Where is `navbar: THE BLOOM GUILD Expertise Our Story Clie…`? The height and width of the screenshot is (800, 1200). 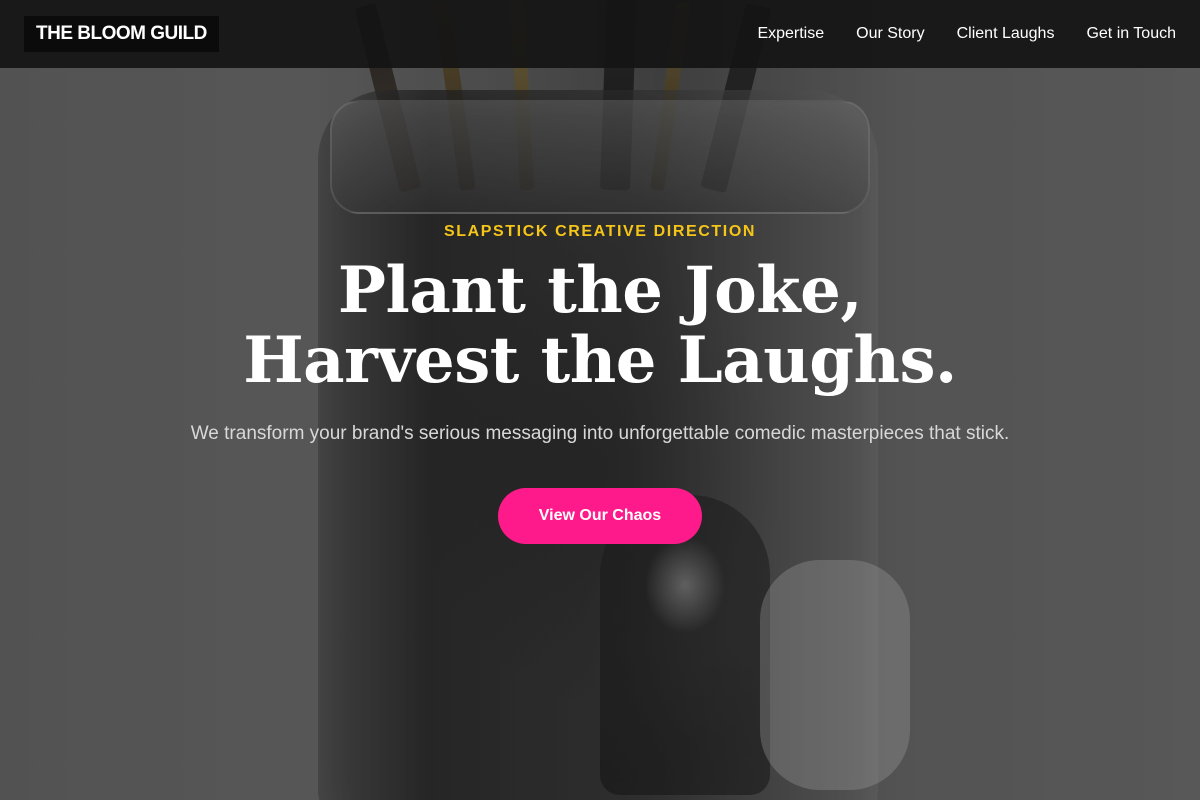
navbar: THE BLOOM GUILD Expertise Our Story Clie… is located at coordinates (600, 34).